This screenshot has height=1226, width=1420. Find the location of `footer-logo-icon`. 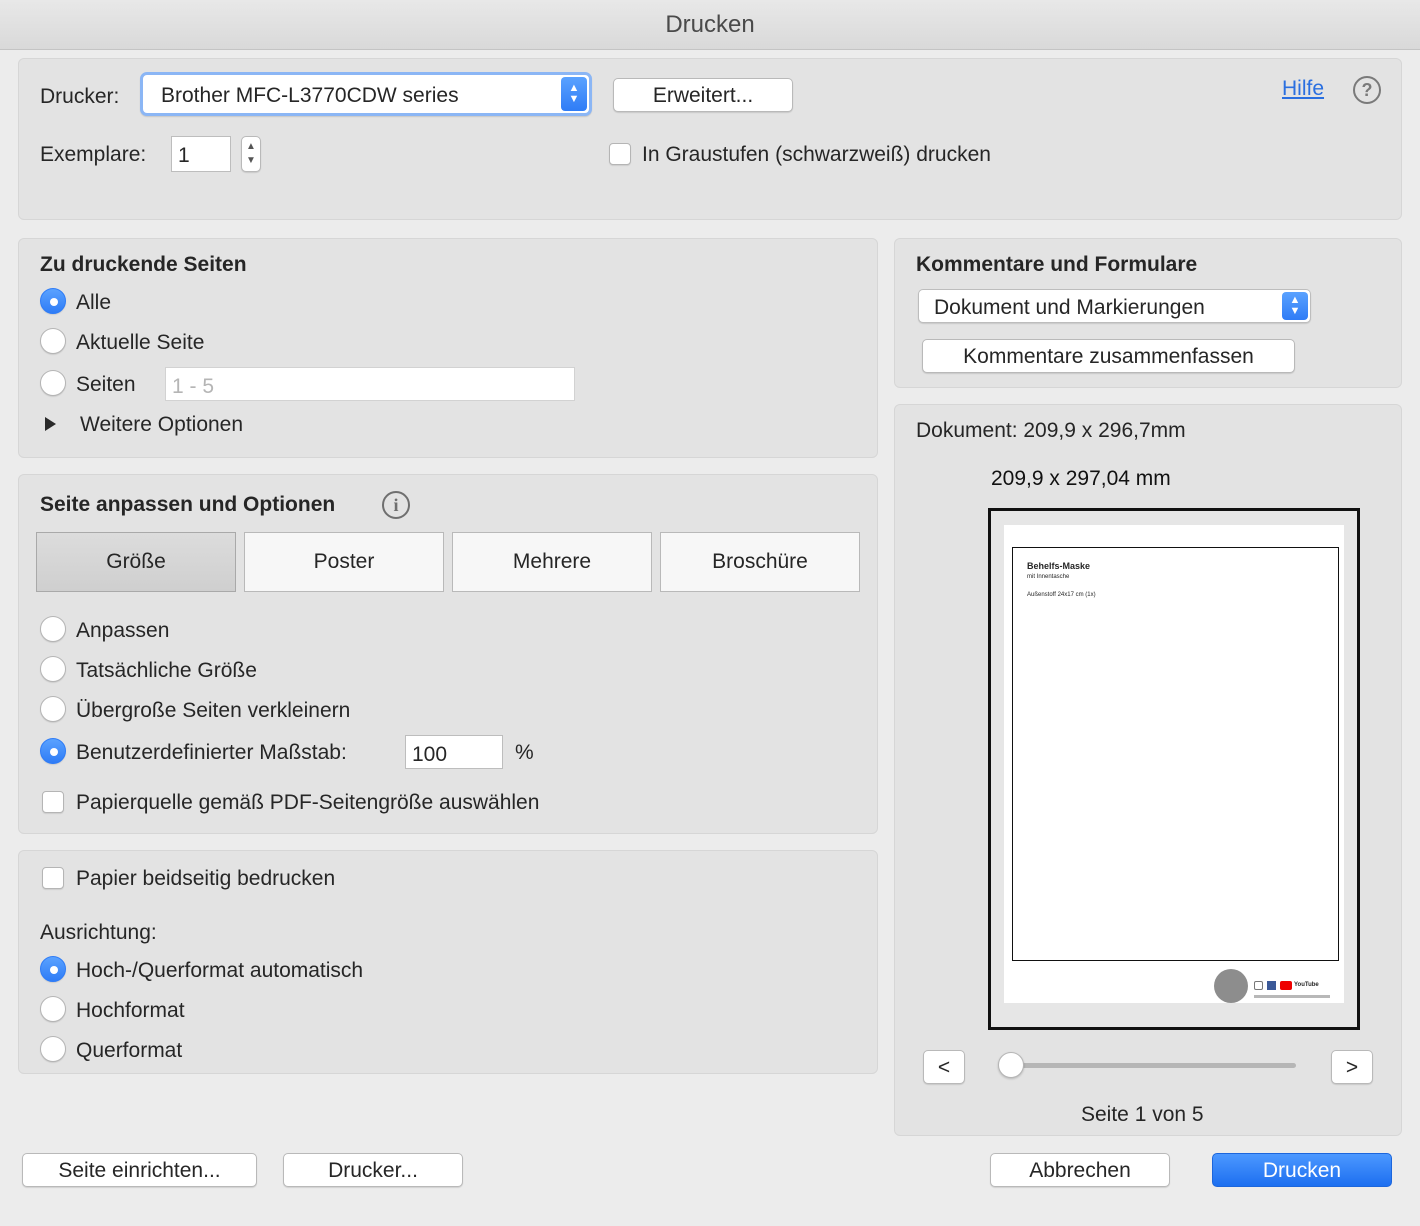

footer-logo-icon is located at coordinates (1231, 986).